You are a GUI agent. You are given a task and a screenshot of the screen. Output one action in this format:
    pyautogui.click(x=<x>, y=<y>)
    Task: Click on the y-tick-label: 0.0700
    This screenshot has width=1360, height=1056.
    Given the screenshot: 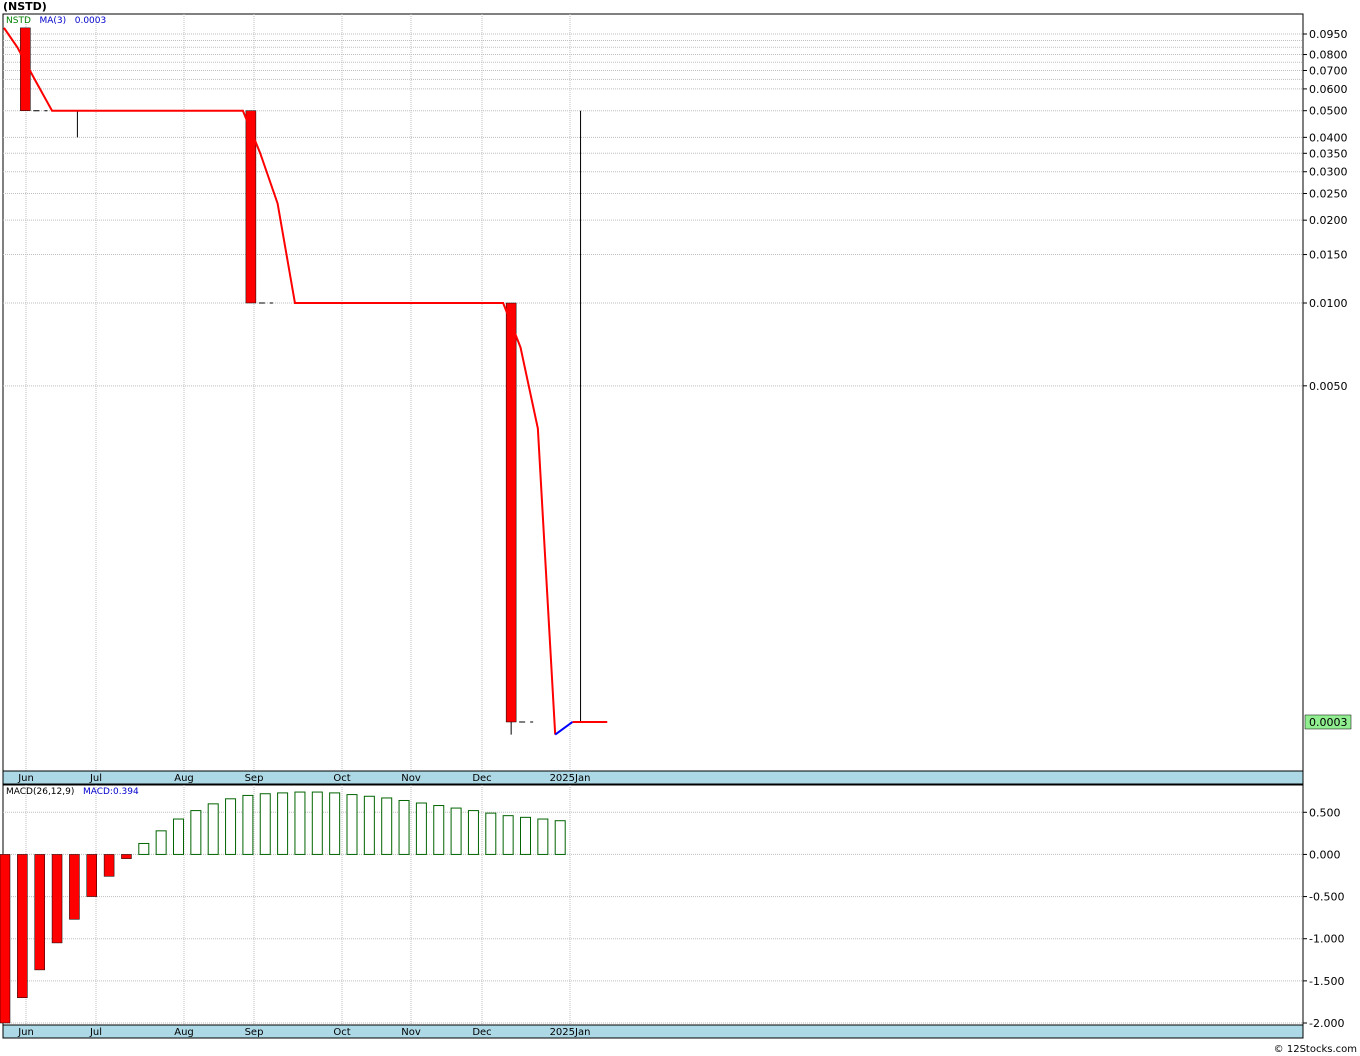 What is the action you would take?
    pyautogui.click(x=1328, y=70)
    